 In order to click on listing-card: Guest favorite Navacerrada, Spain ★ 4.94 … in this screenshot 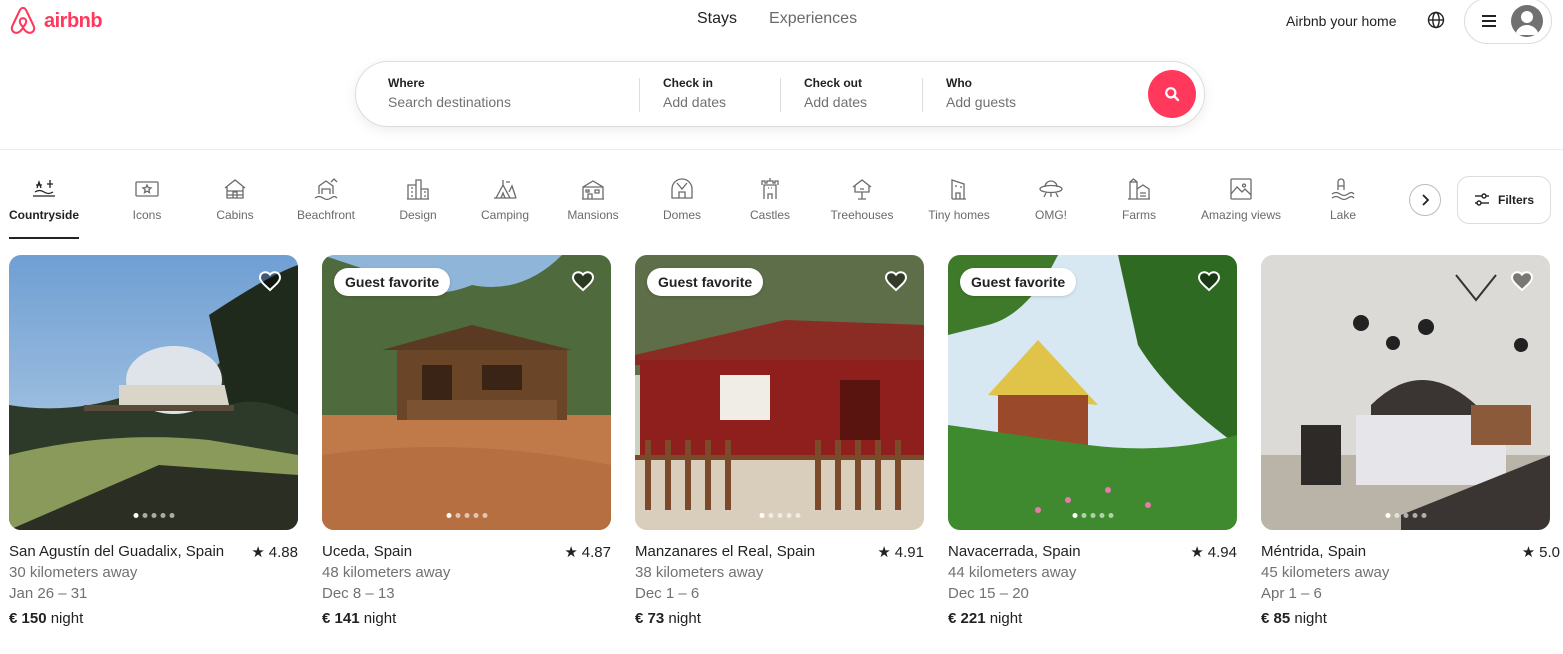, I will do `click(1092, 441)`.